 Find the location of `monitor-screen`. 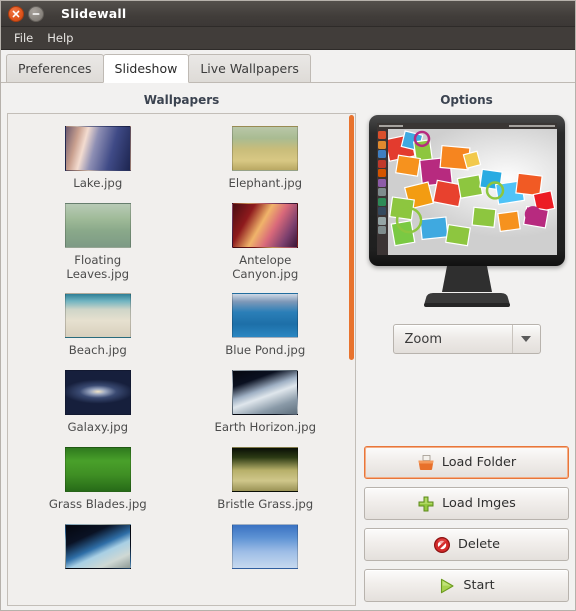

monitor-screen is located at coordinates (466, 189).